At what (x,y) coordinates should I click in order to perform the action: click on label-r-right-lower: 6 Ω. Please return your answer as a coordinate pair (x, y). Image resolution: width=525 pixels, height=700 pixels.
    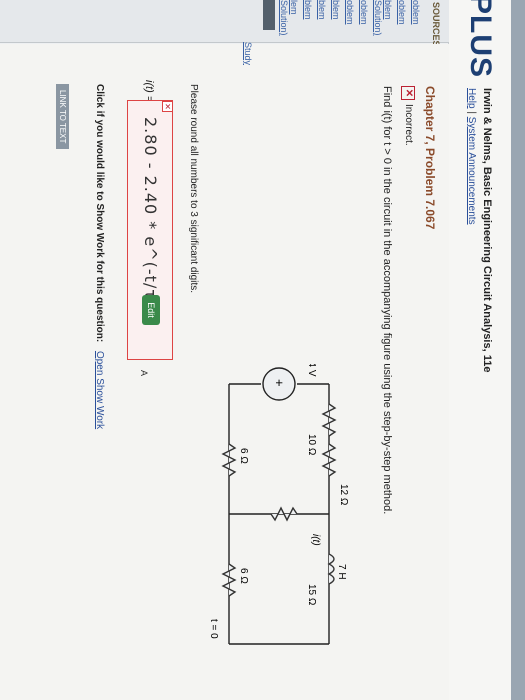
    Looking at the image, I should click on (243, 576).